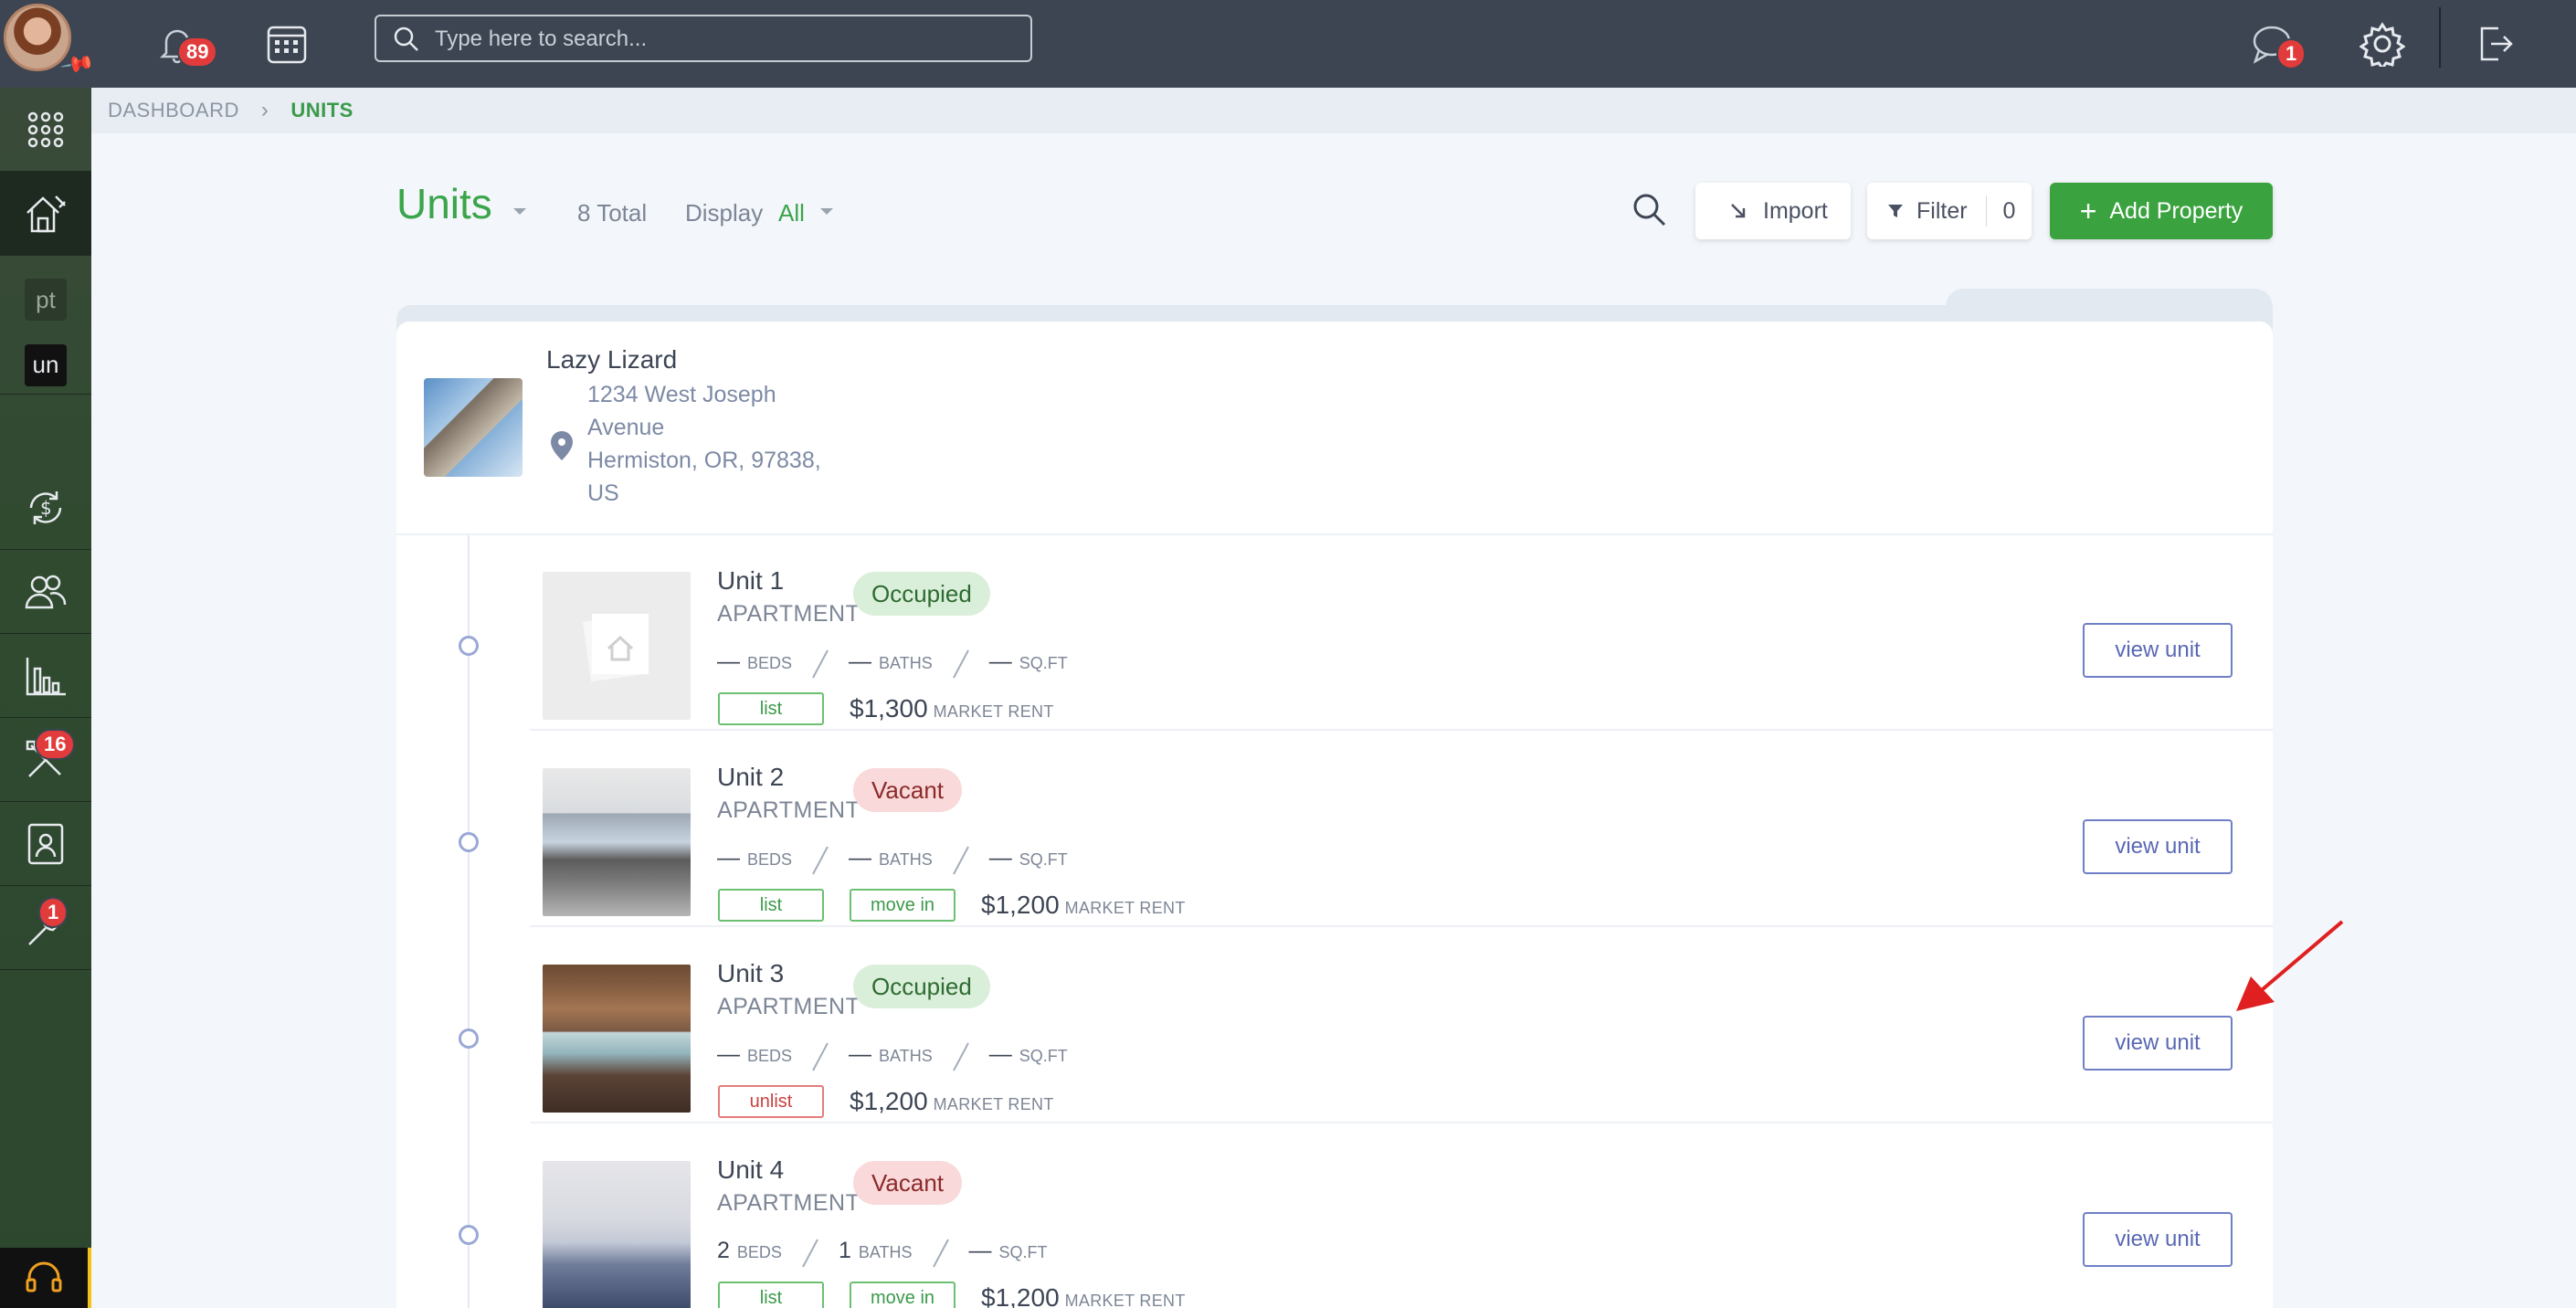 The width and height of the screenshot is (2576, 1308). Describe the element at coordinates (37, 37) in the screenshot. I see `user-photo` at that location.